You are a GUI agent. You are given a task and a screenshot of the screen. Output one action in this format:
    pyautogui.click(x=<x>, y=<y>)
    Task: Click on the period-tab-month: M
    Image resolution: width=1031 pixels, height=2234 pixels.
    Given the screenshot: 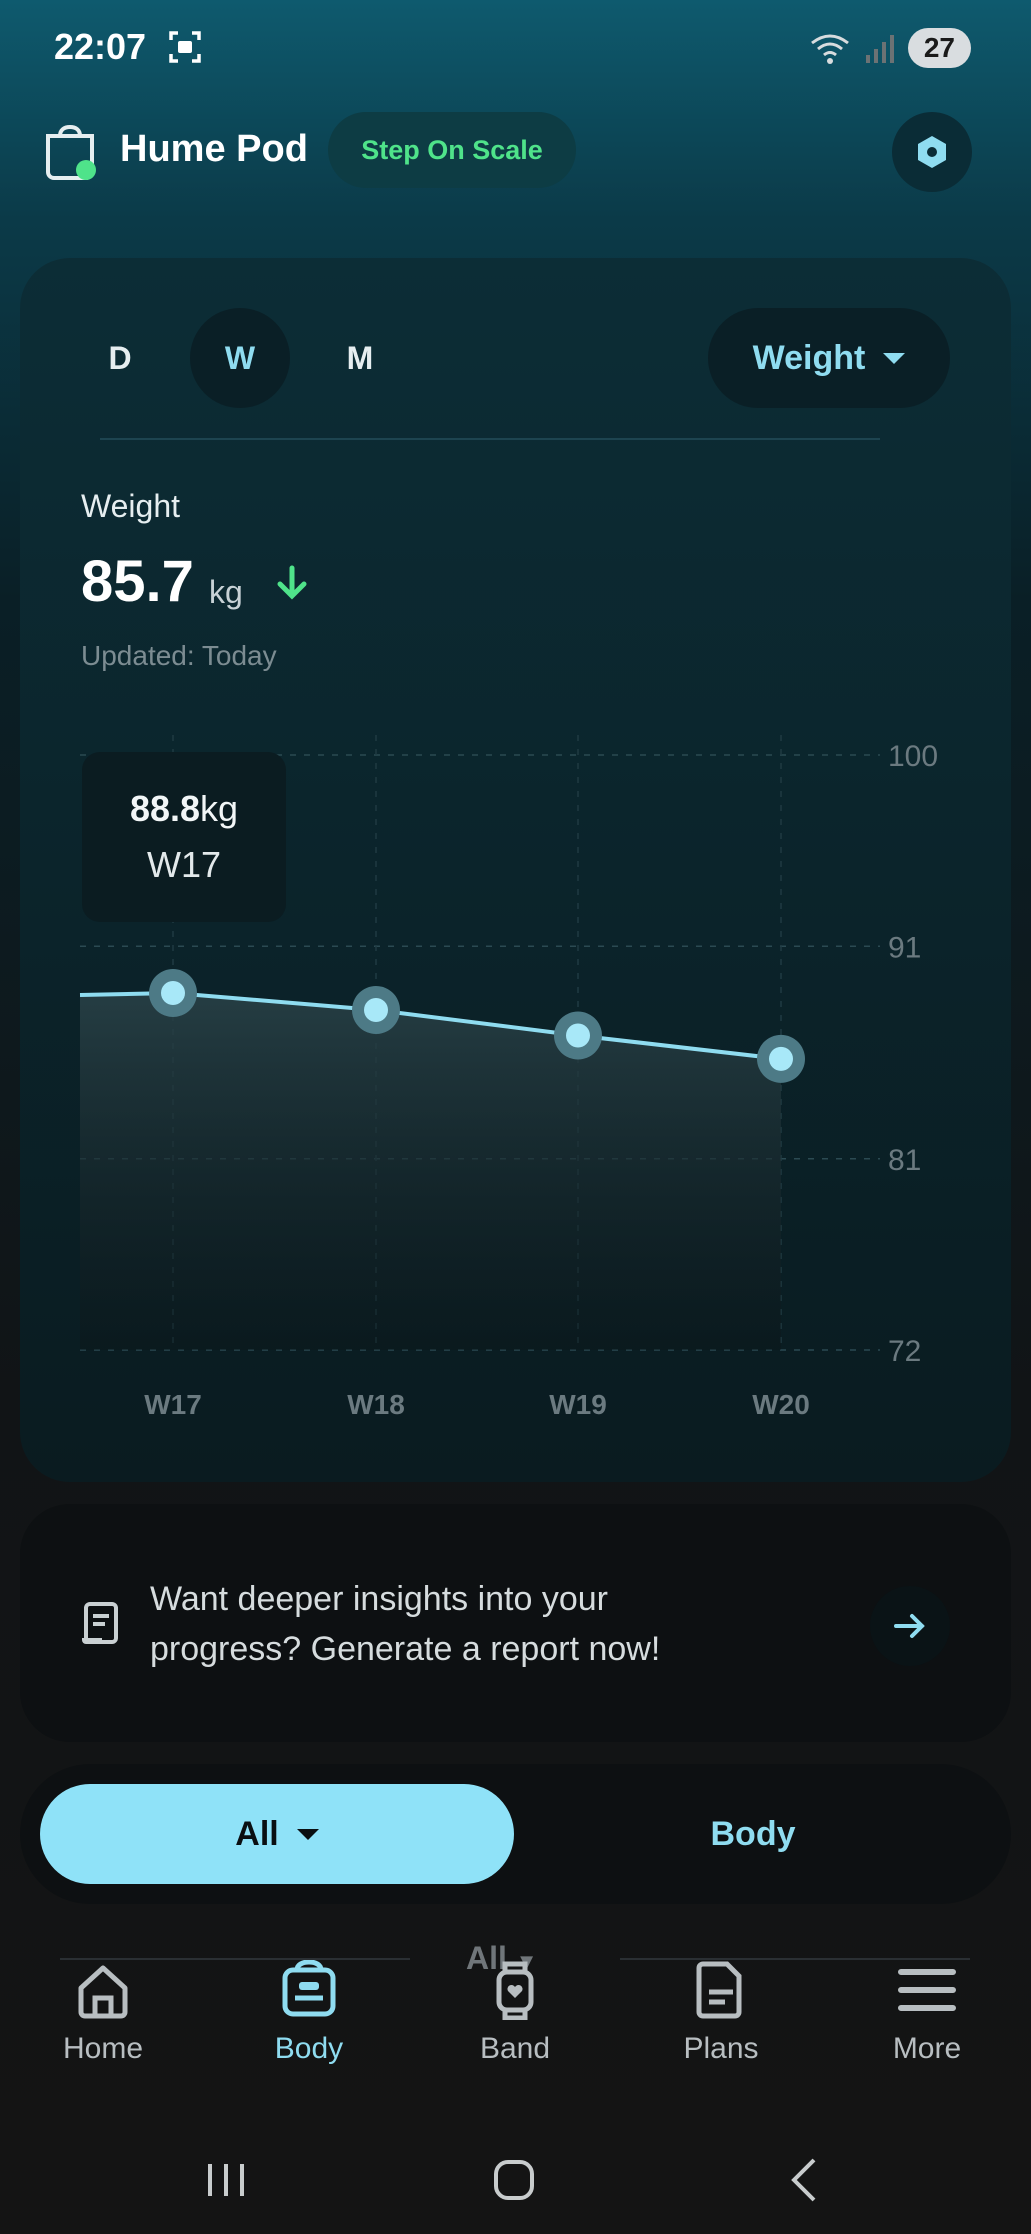 What is the action you would take?
    pyautogui.click(x=360, y=358)
    